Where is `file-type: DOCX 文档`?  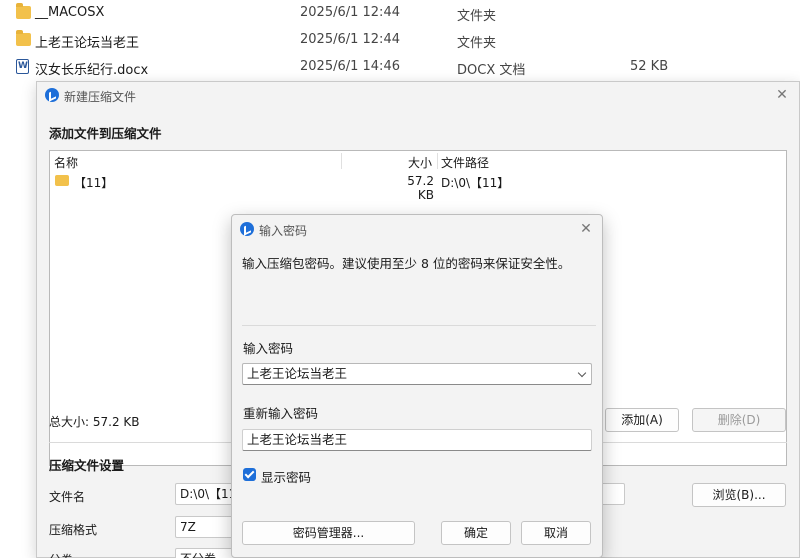 file-type: DOCX 文档 is located at coordinates (491, 70).